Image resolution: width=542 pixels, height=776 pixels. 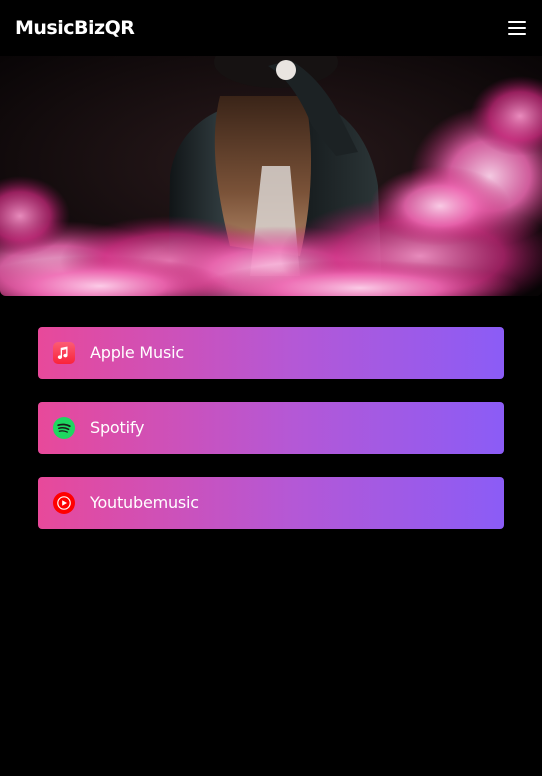 What do you see at coordinates (64, 353) in the screenshot?
I see `apple-music-icon` at bounding box center [64, 353].